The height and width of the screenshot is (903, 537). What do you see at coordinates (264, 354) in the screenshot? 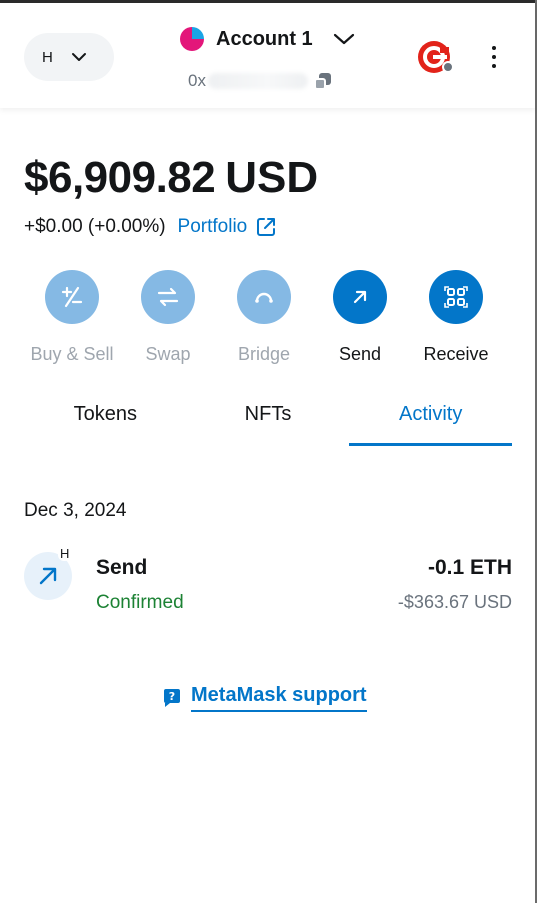
I see `bridge-label: Bridge` at bounding box center [264, 354].